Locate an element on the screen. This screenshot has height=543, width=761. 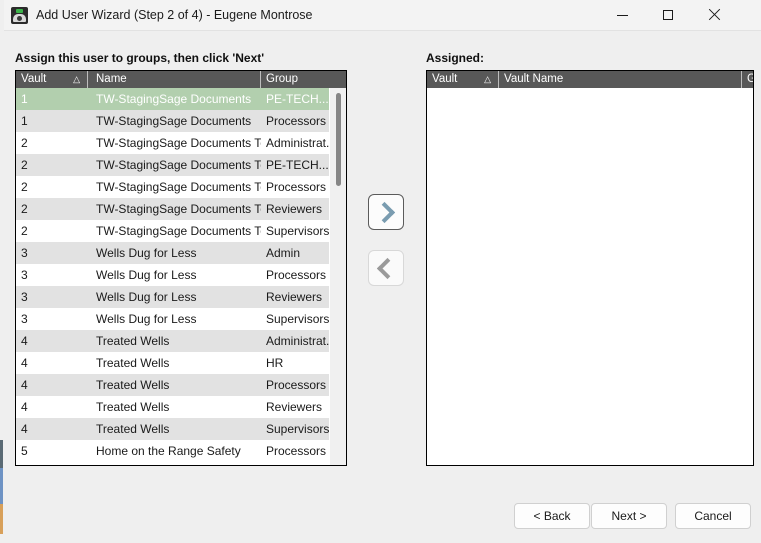
table-row: 4 Treated Wells Reviewers is located at coordinates (181, 407).